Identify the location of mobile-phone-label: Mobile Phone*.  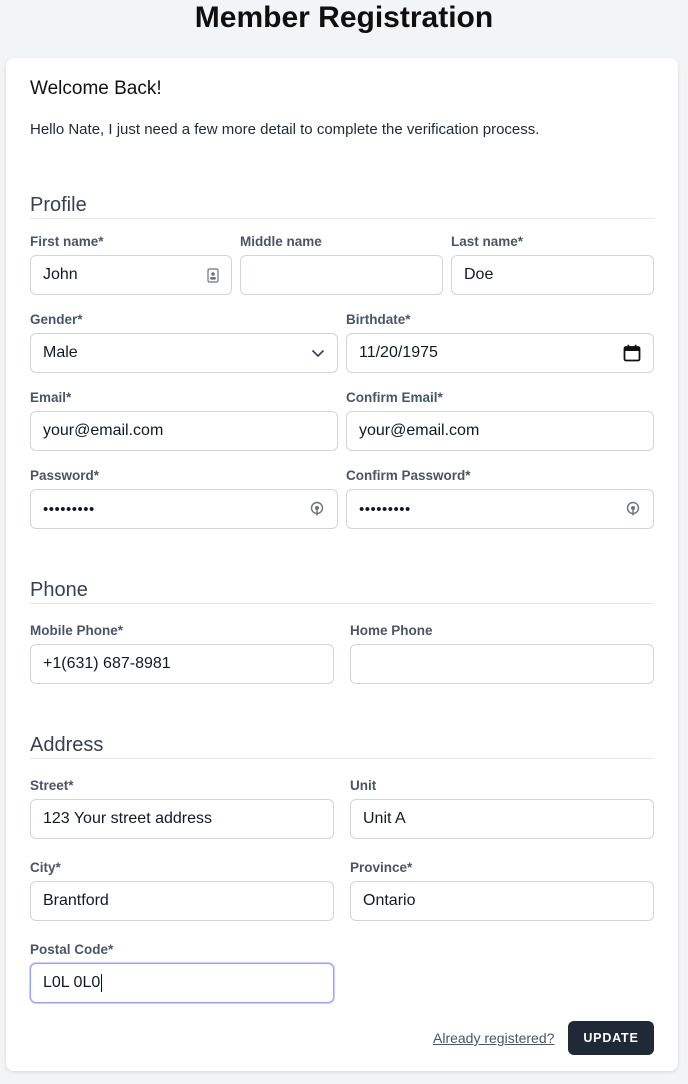
(77, 630).